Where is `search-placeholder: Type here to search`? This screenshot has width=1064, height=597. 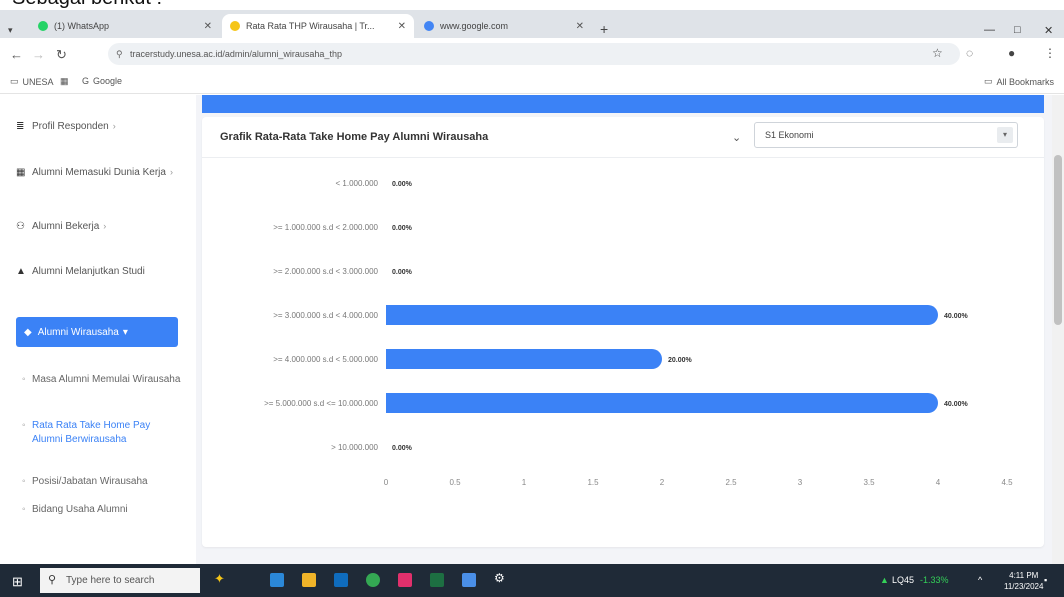
search-placeholder: Type here to search is located at coordinates (110, 580).